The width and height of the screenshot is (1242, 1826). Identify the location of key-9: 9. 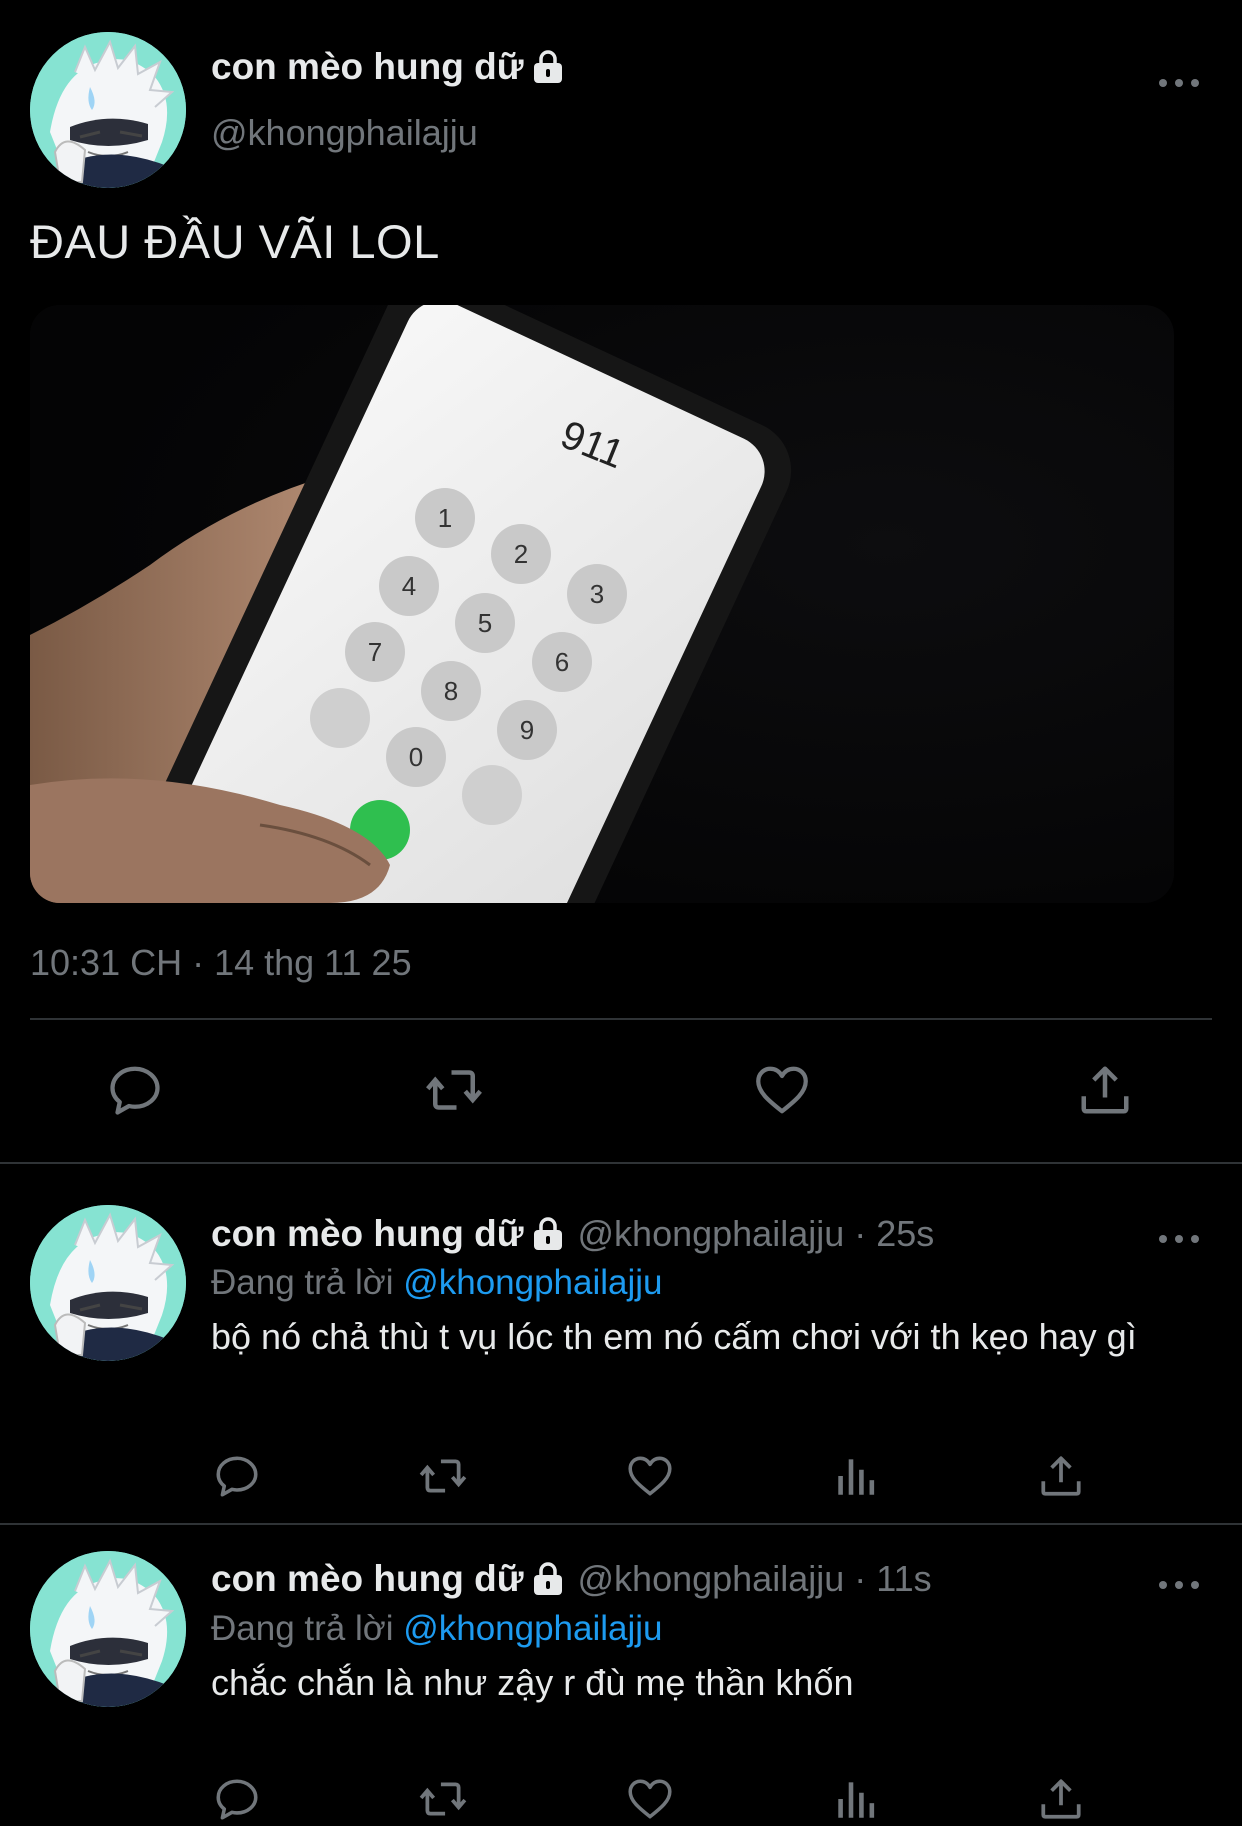
(527, 730).